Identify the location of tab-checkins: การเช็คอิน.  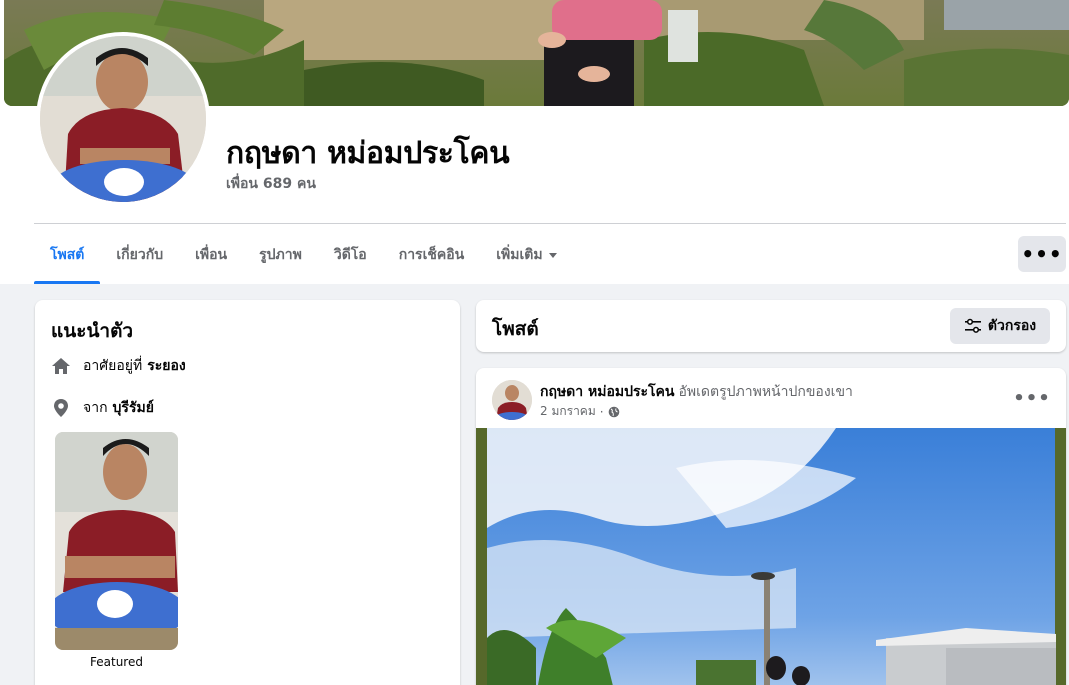
(432, 255).